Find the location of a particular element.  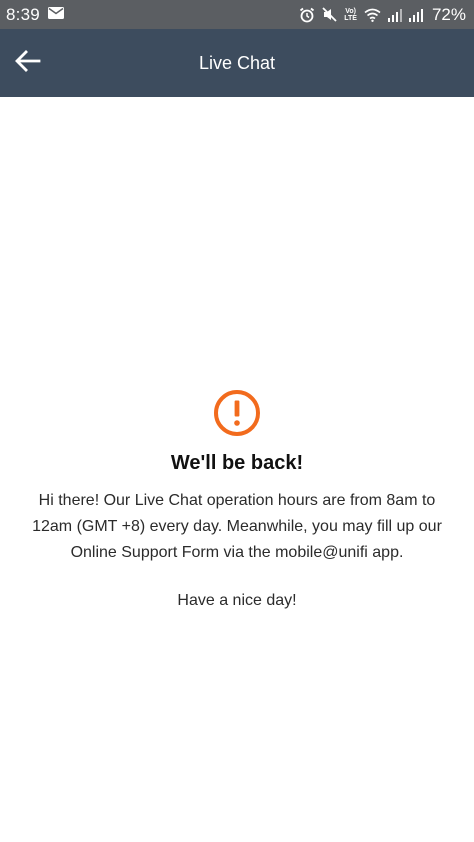

alert-circle-icon is located at coordinates (237, 413).